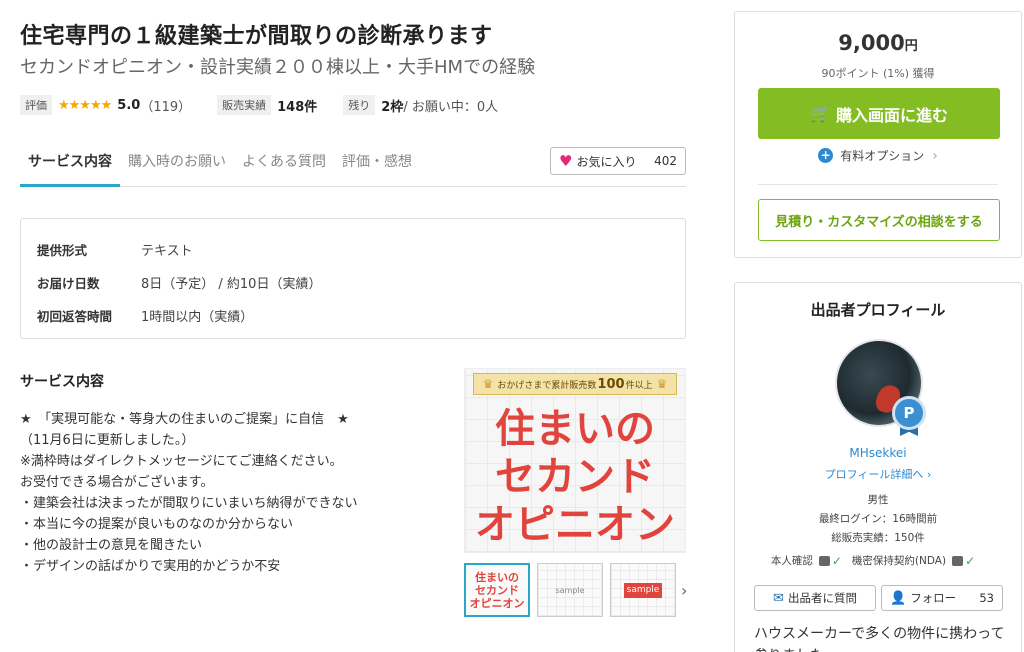 Image resolution: width=1024 pixels, height=652 pixels. Describe the element at coordinates (986, 598) in the screenshot. I see `follow-count: 53` at that location.